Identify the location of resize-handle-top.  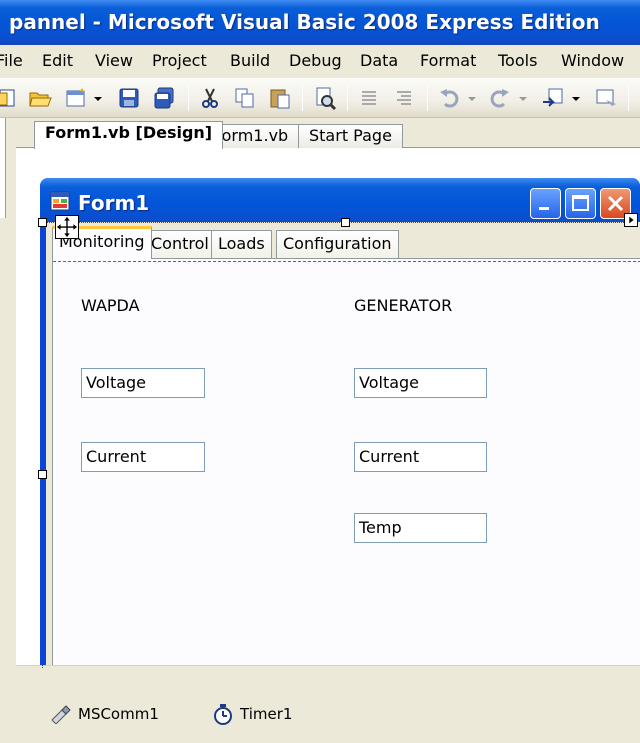
(345, 222).